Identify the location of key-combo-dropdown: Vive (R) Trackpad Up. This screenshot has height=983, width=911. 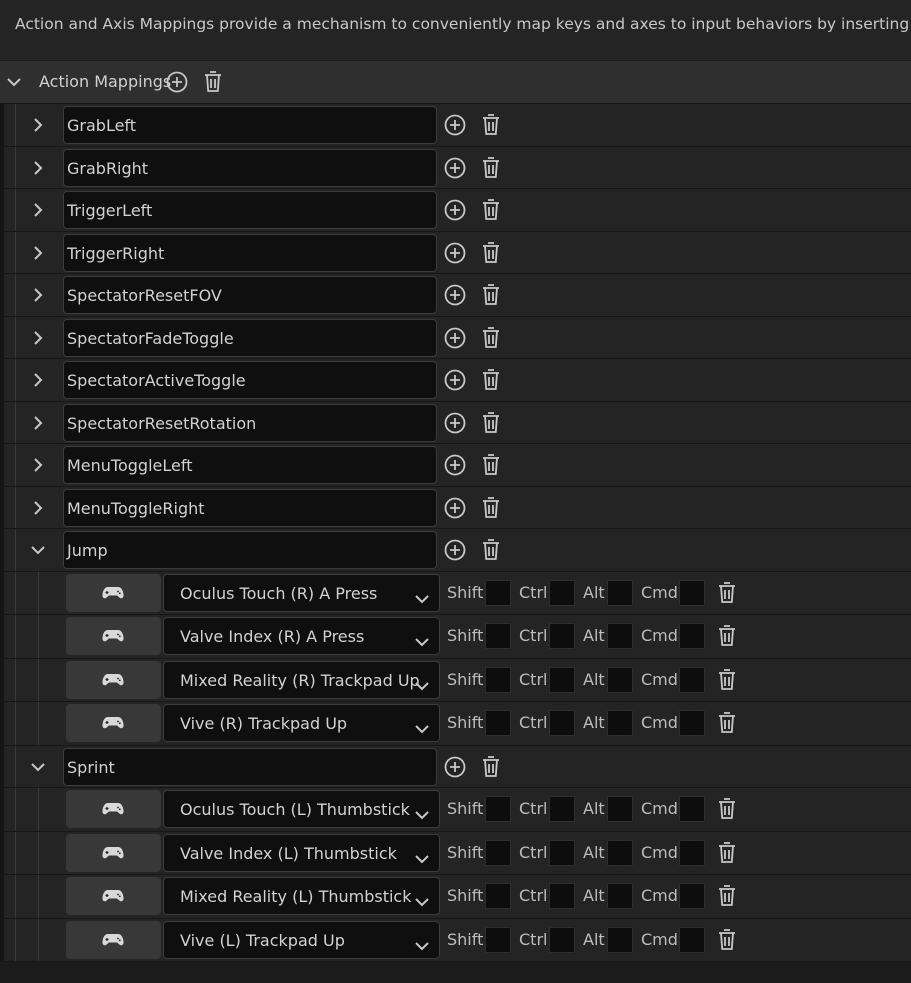
(301, 723).